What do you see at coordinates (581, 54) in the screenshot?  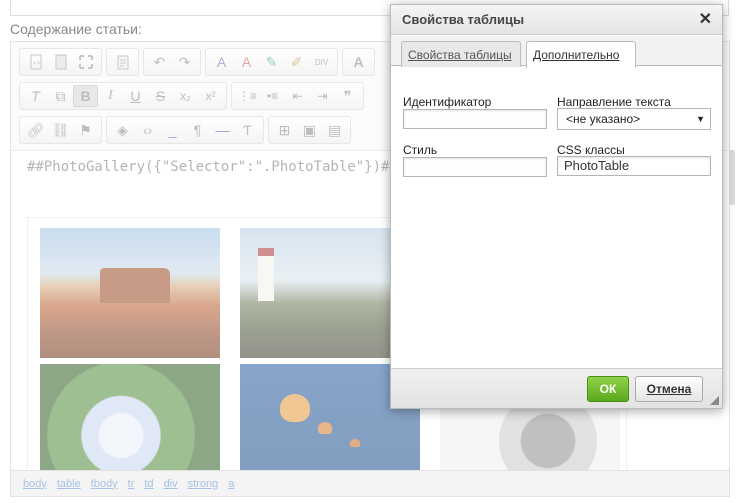 I see `tab-advanced: Дополнительно` at bounding box center [581, 54].